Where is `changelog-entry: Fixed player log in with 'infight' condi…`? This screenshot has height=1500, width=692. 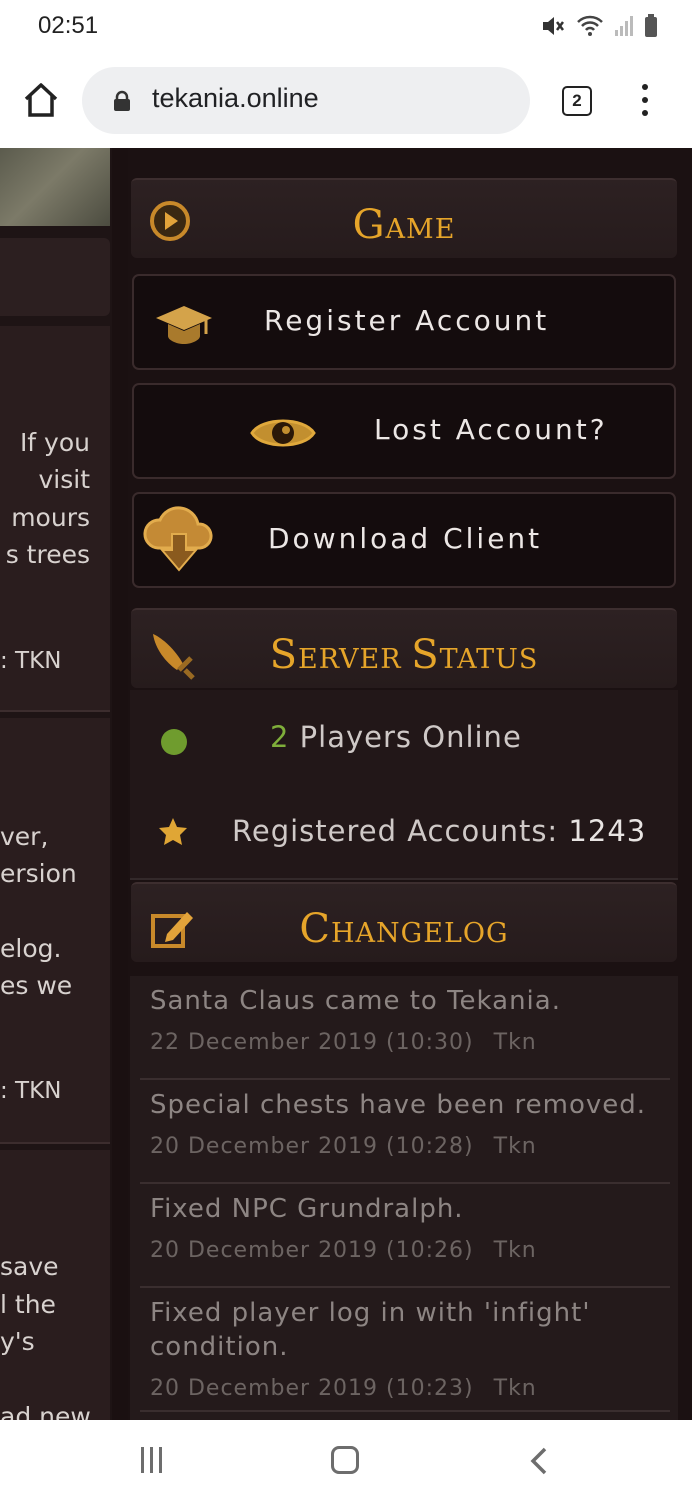
changelog-entry: Fixed player log in with 'infight' condi… is located at coordinates (405, 1350).